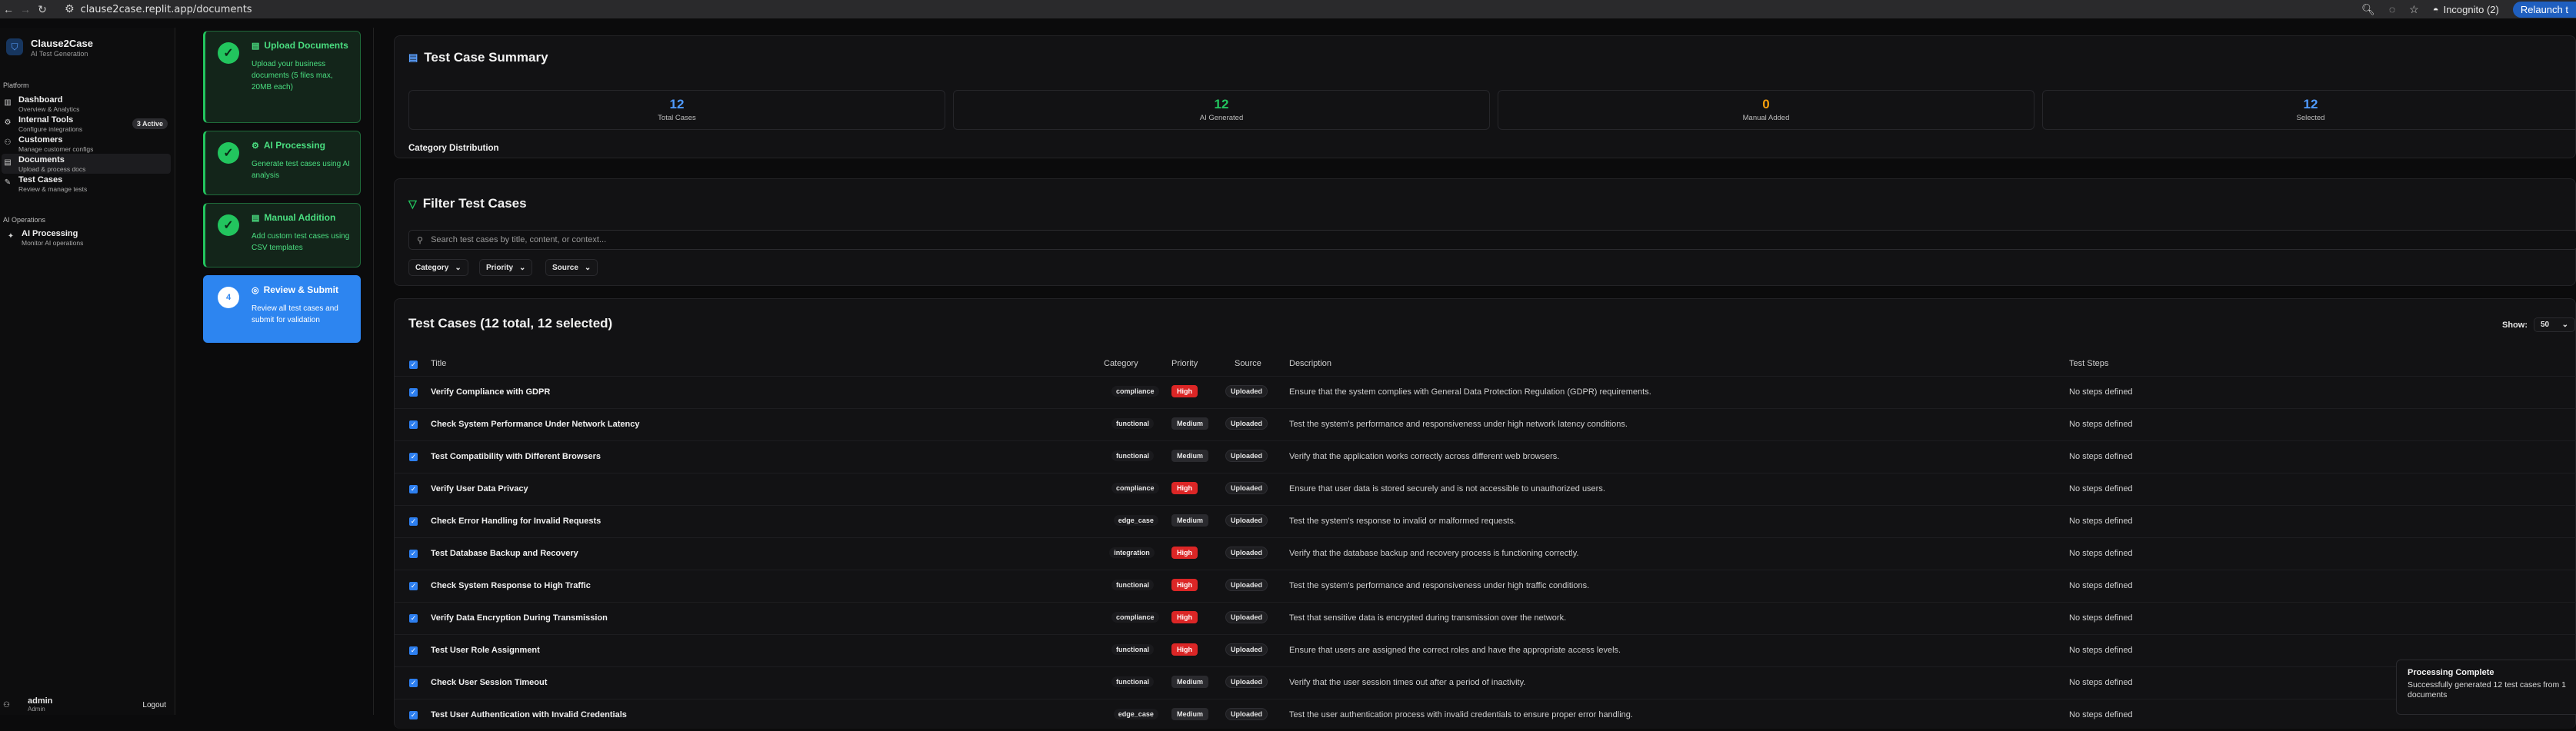 The width and height of the screenshot is (2576, 731). Describe the element at coordinates (1135, 391) in the screenshot. I see `category-badge: compliance` at that location.